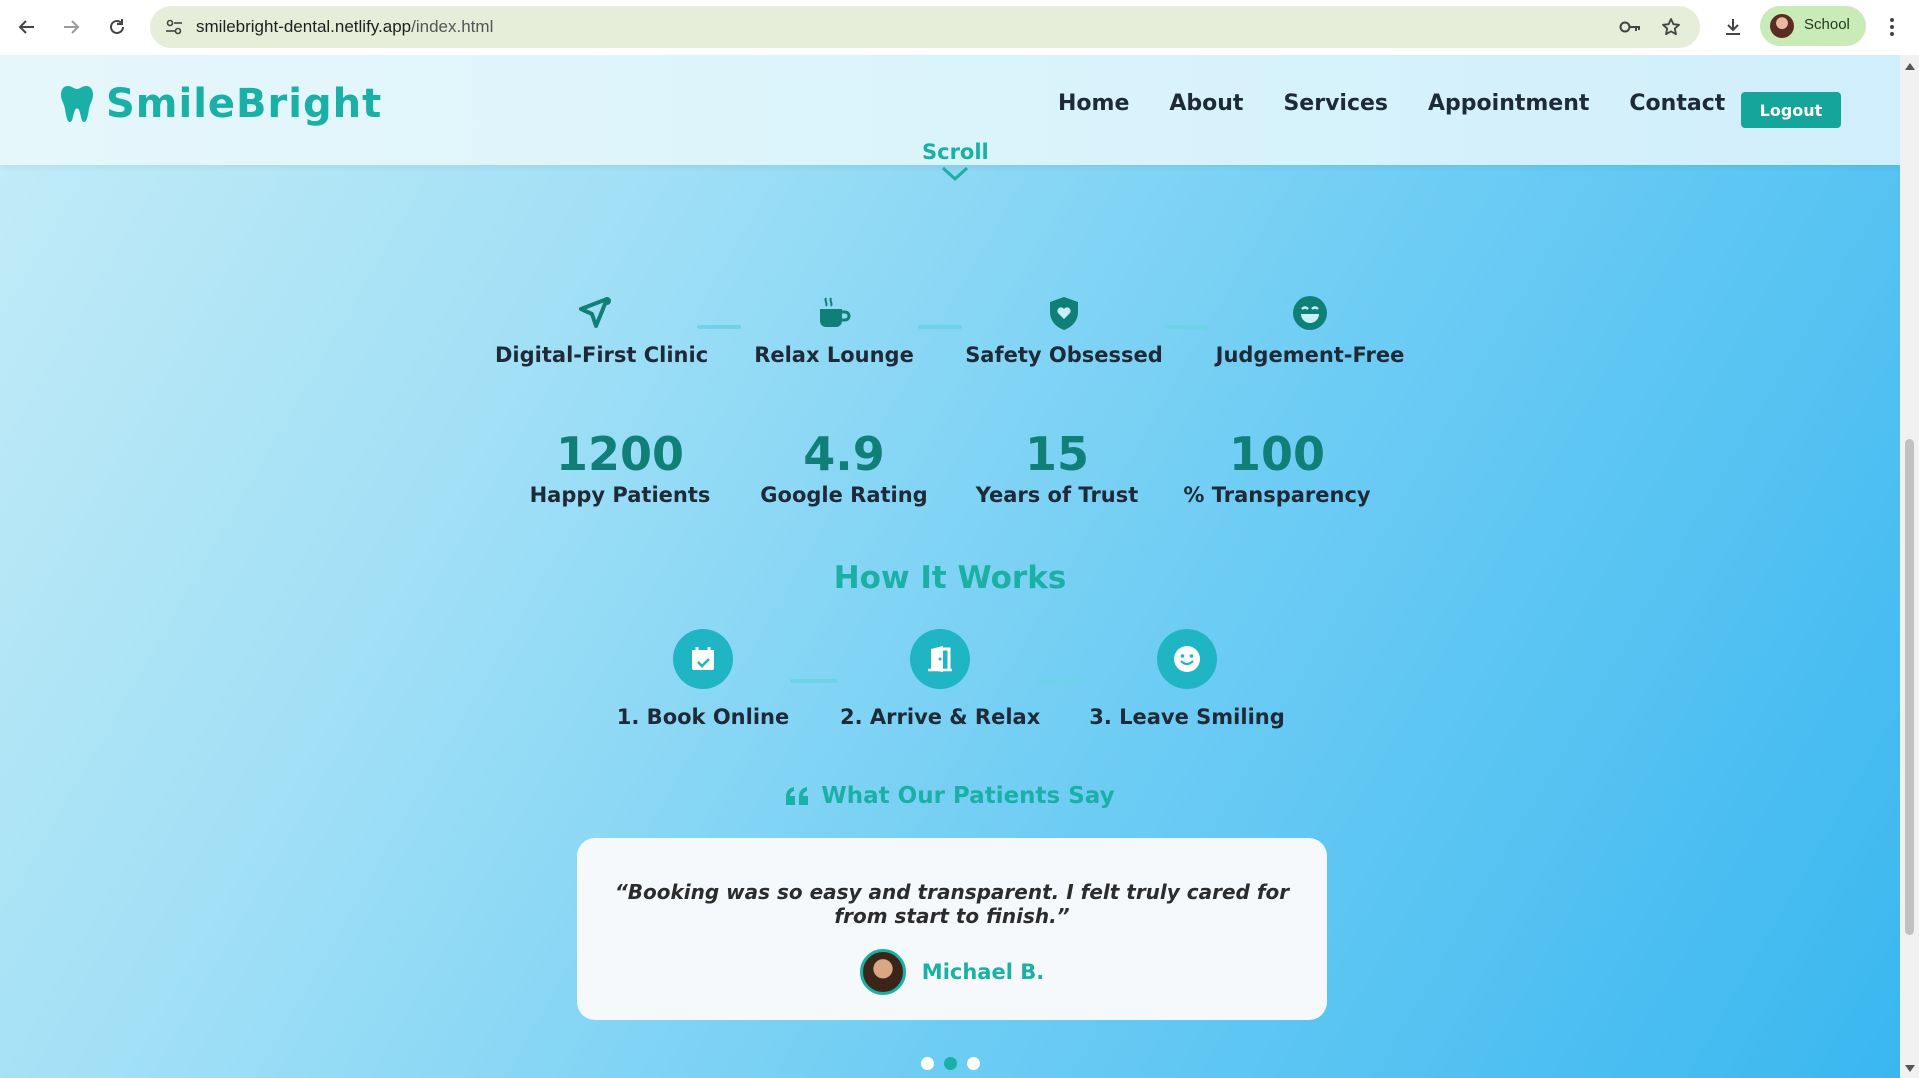 The height and width of the screenshot is (1078, 1919). What do you see at coordinates (1782, 26) in the screenshot?
I see `profile-avatar` at bounding box center [1782, 26].